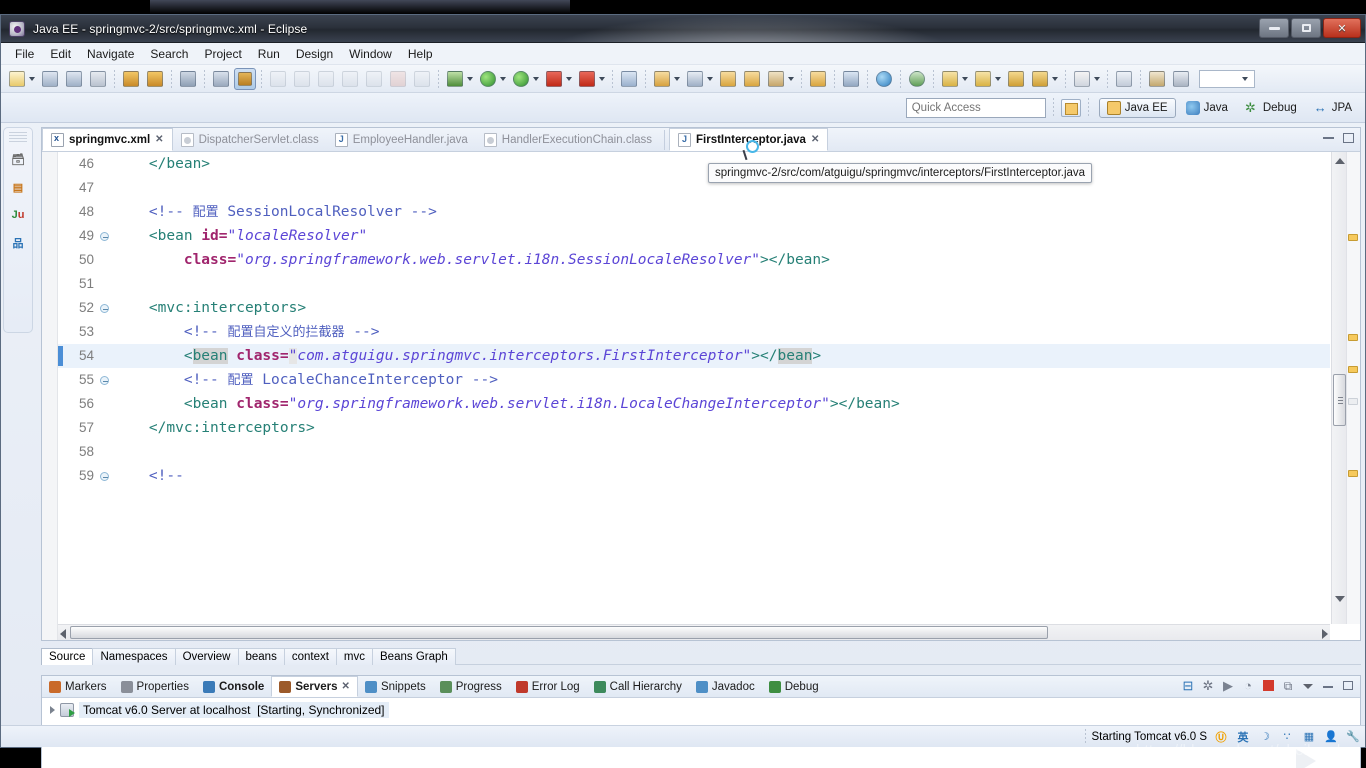  What do you see at coordinates (346, 686) in the screenshot?
I see `close-view-icon: ✕` at bounding box center [346, 686].